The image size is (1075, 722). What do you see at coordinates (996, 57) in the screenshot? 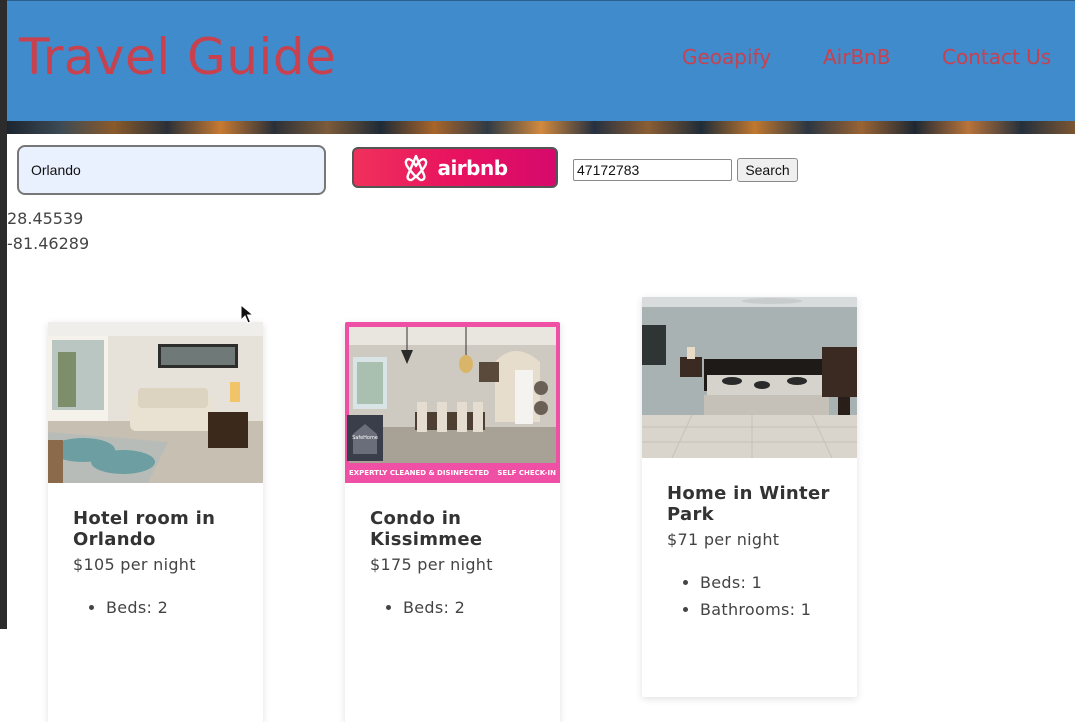
I see `nav-link-contact: Contact Us` at bounding box center [996, 57].